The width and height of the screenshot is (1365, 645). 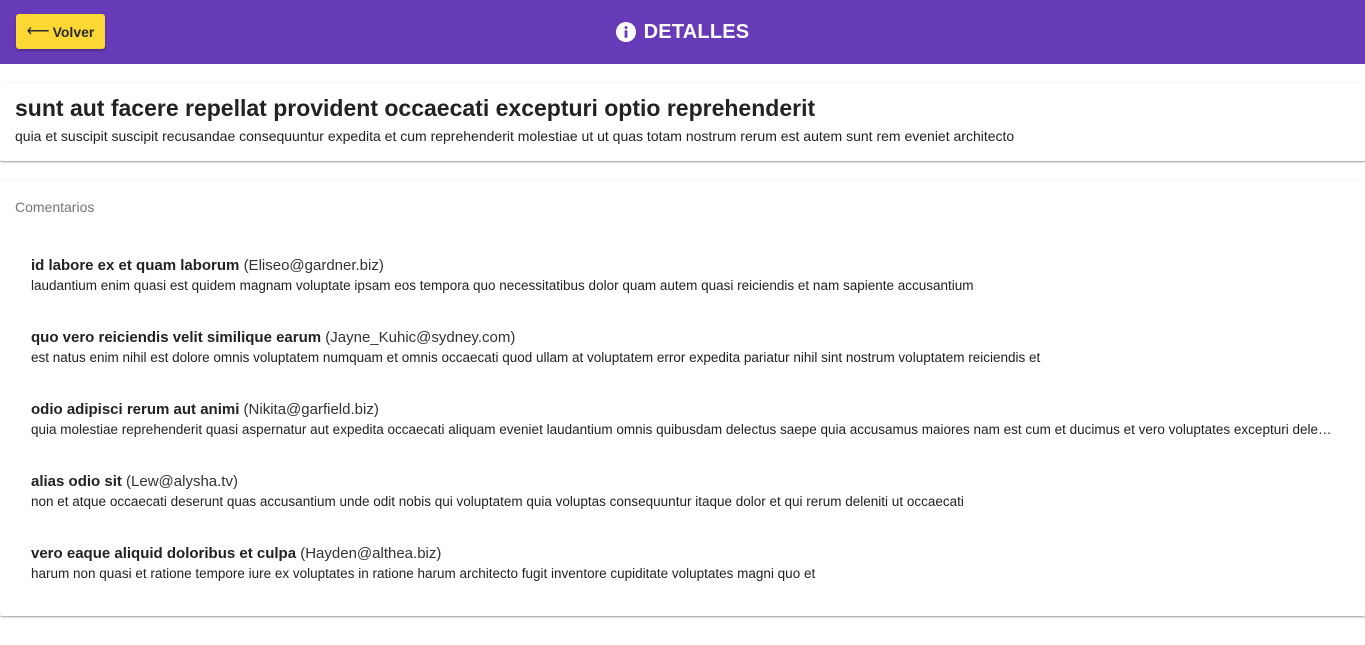 I want to click on page-title-group: DETALLES, so click(x=682, y=32).